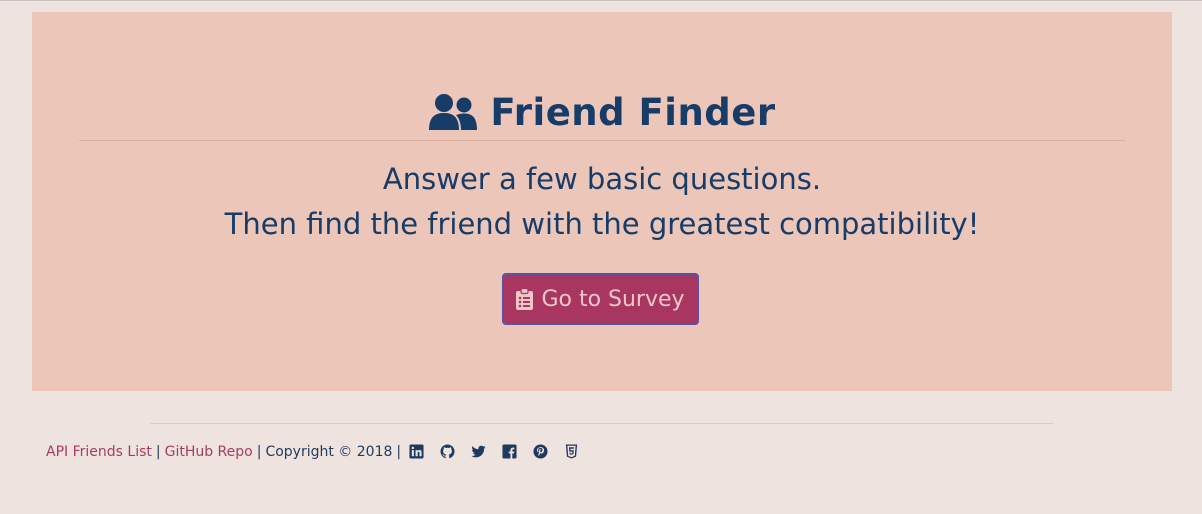  What do you see at coordinates (601, 0) in the screenshot?
I see `top-border` at bounding box center [601, 0].